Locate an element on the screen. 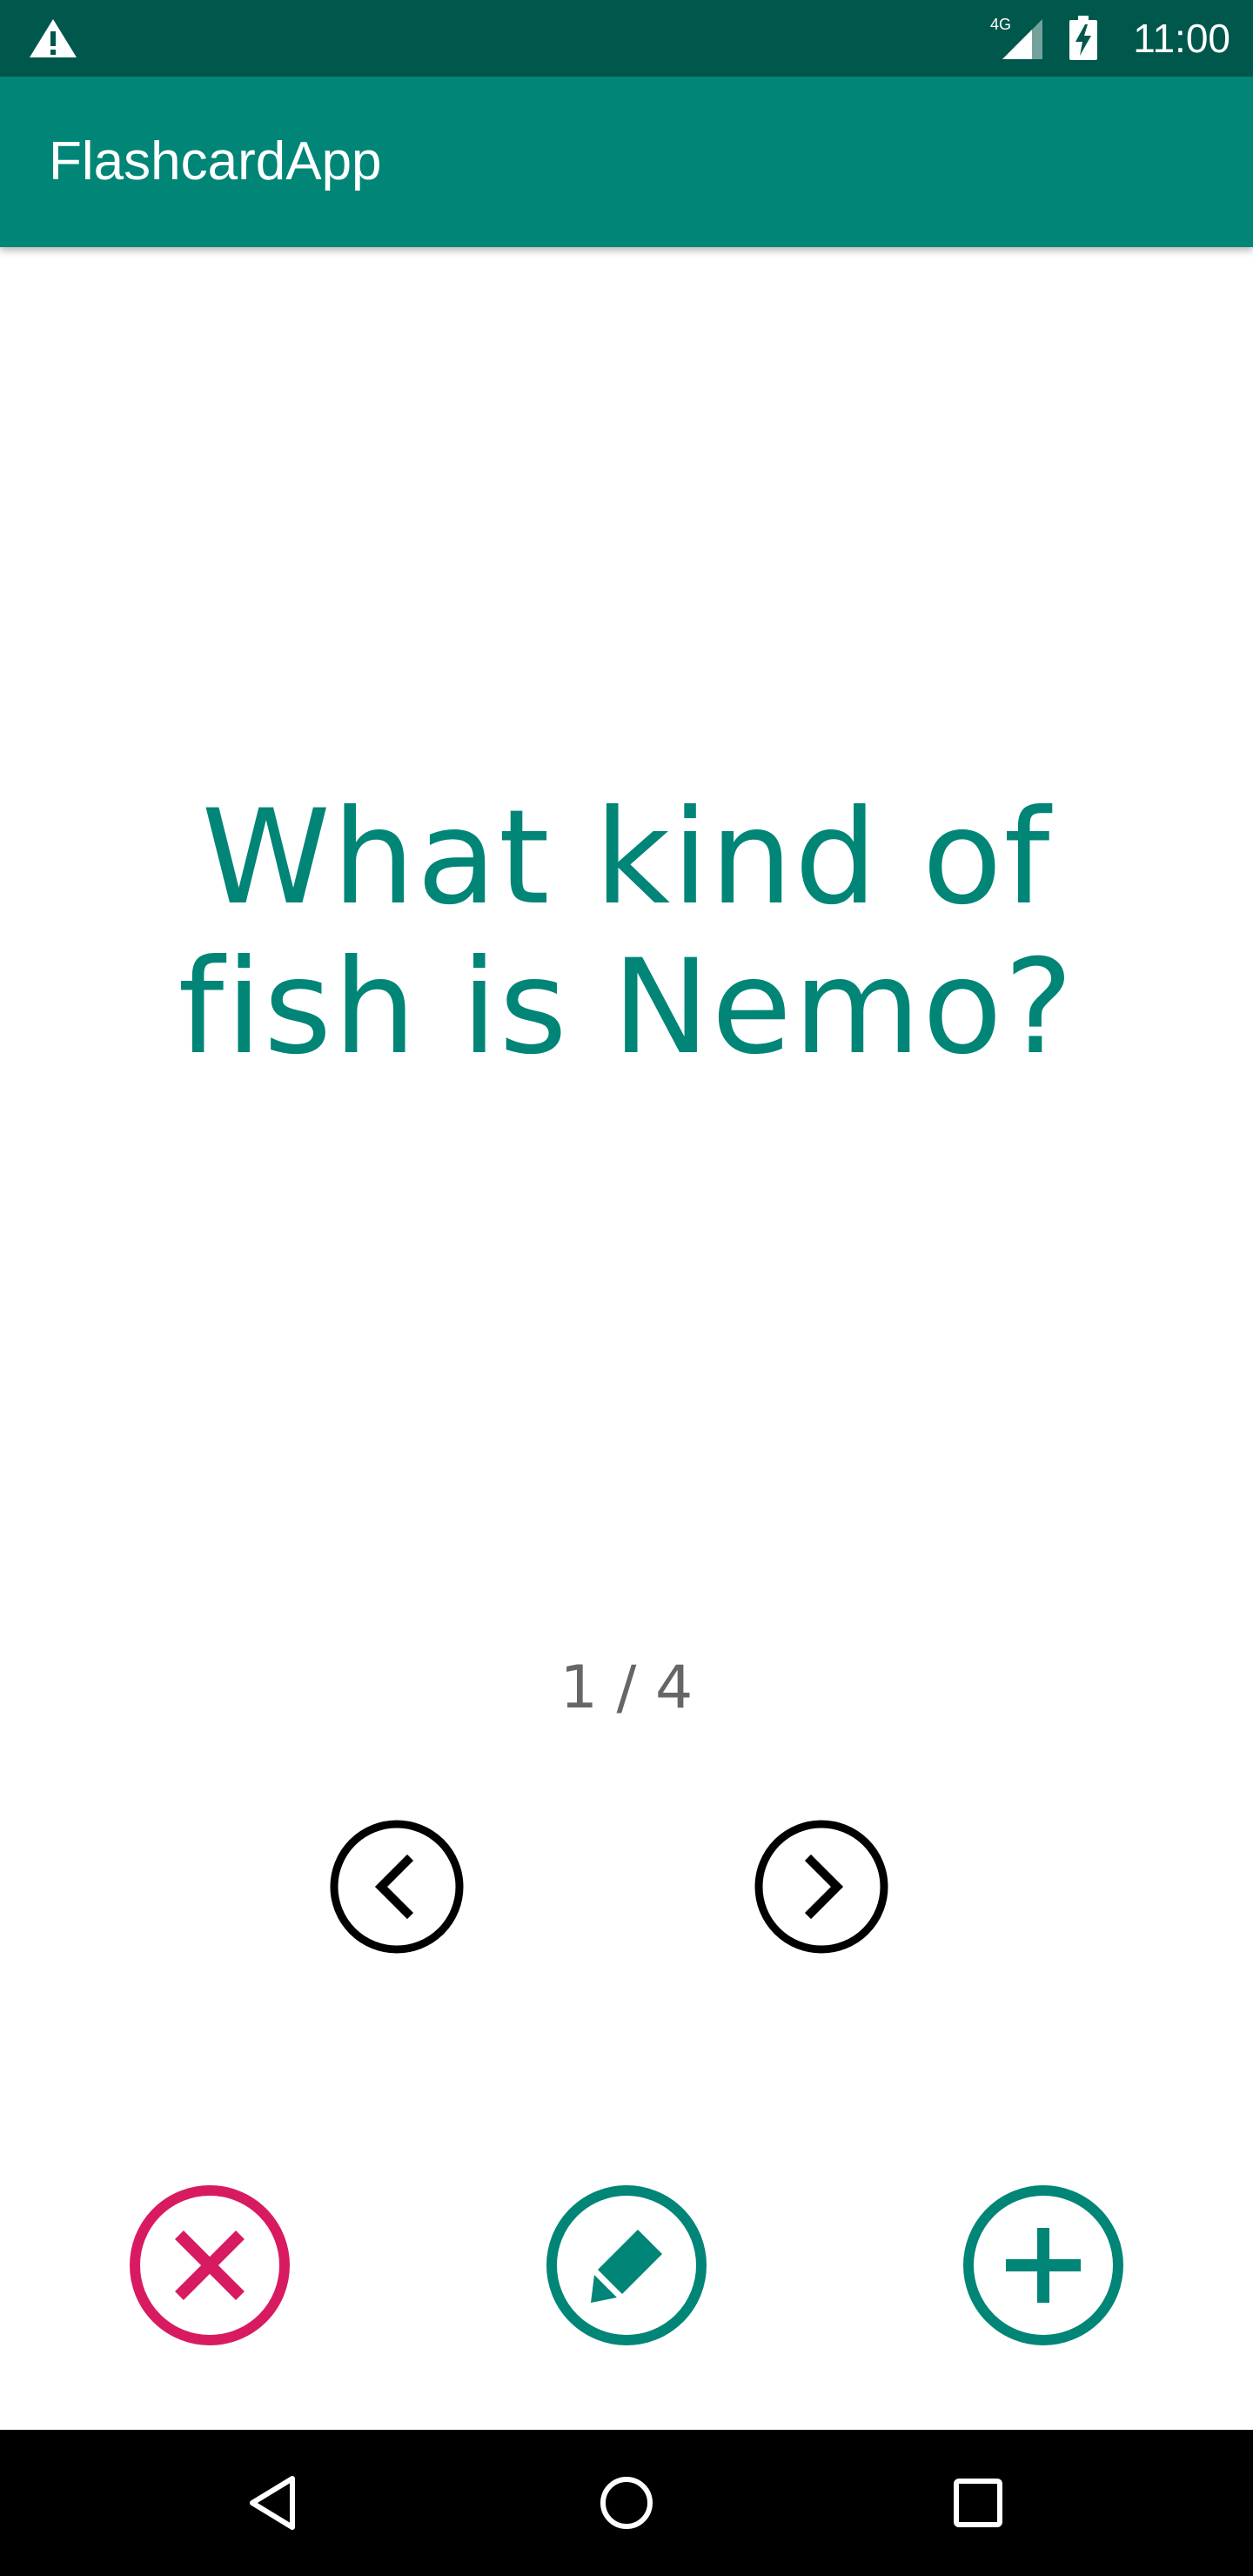  recents-icon is located at coordinates (978, 2503).